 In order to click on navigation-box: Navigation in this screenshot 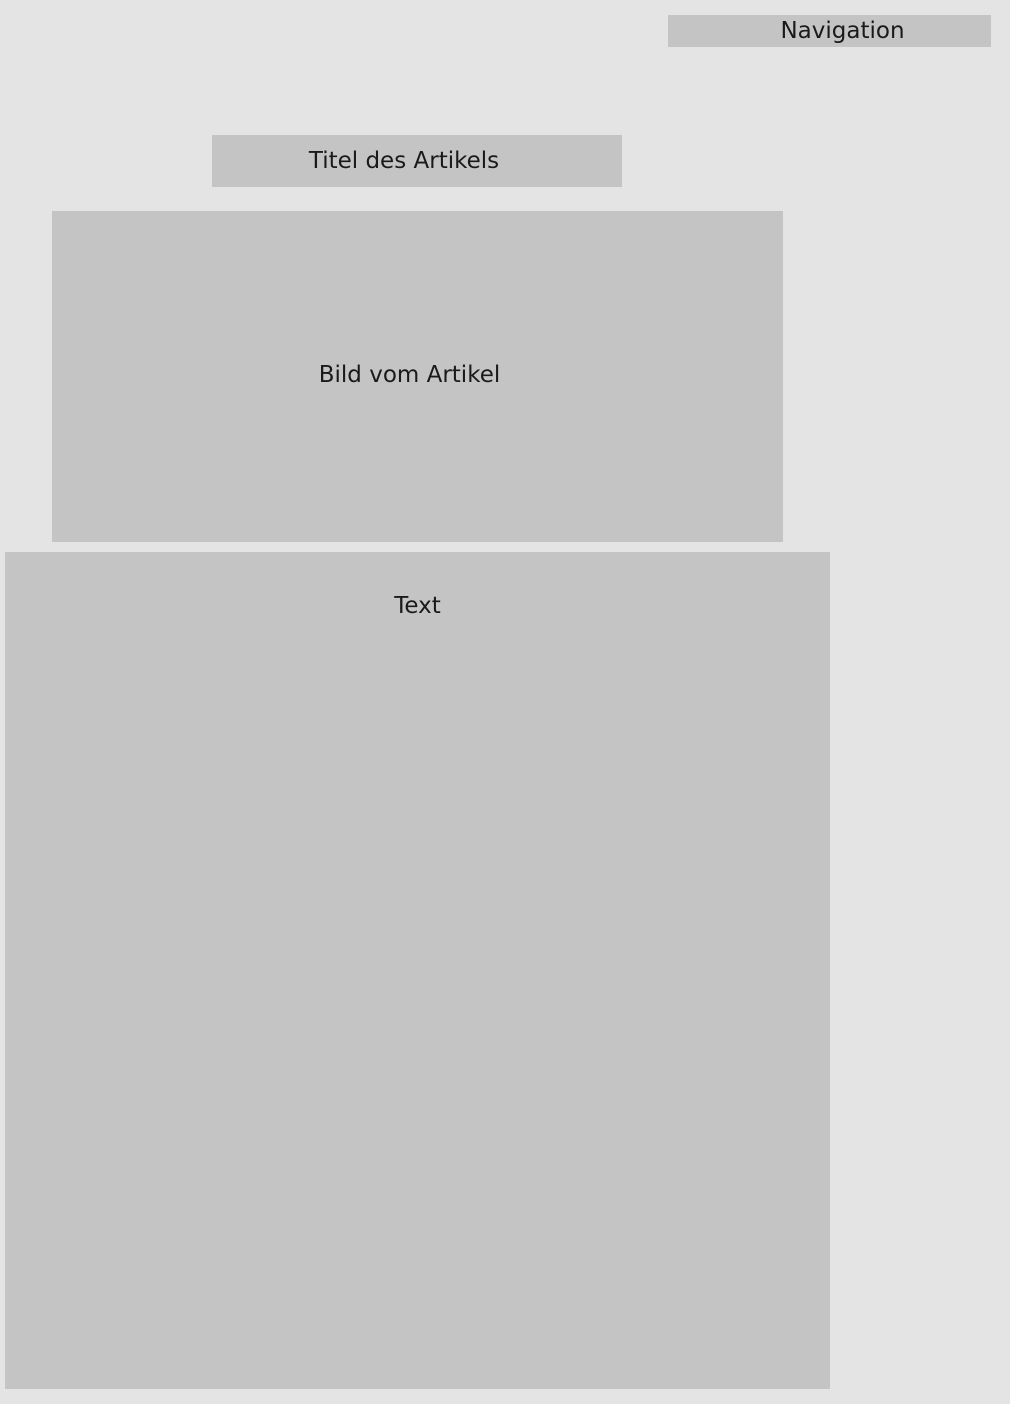, I will do `click(829, 31)`.